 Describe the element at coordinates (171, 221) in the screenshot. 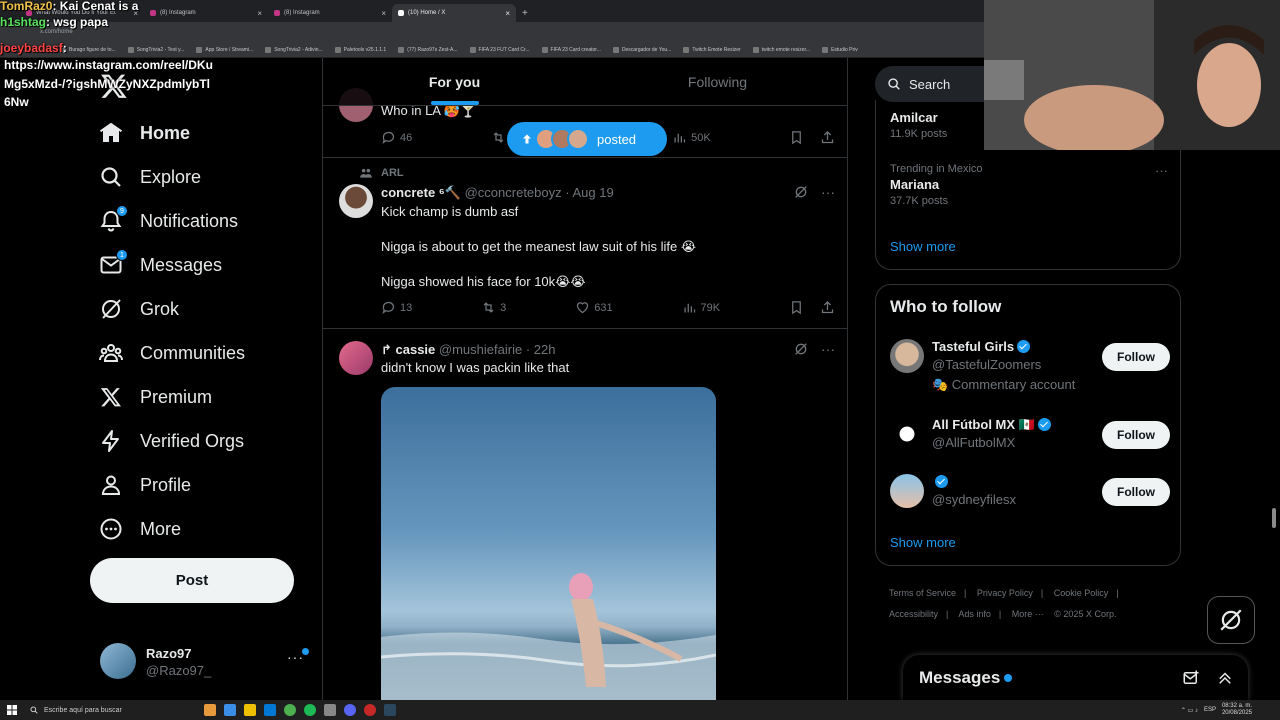

I see `nav-item-notifications: 9 Notifications` at that location.